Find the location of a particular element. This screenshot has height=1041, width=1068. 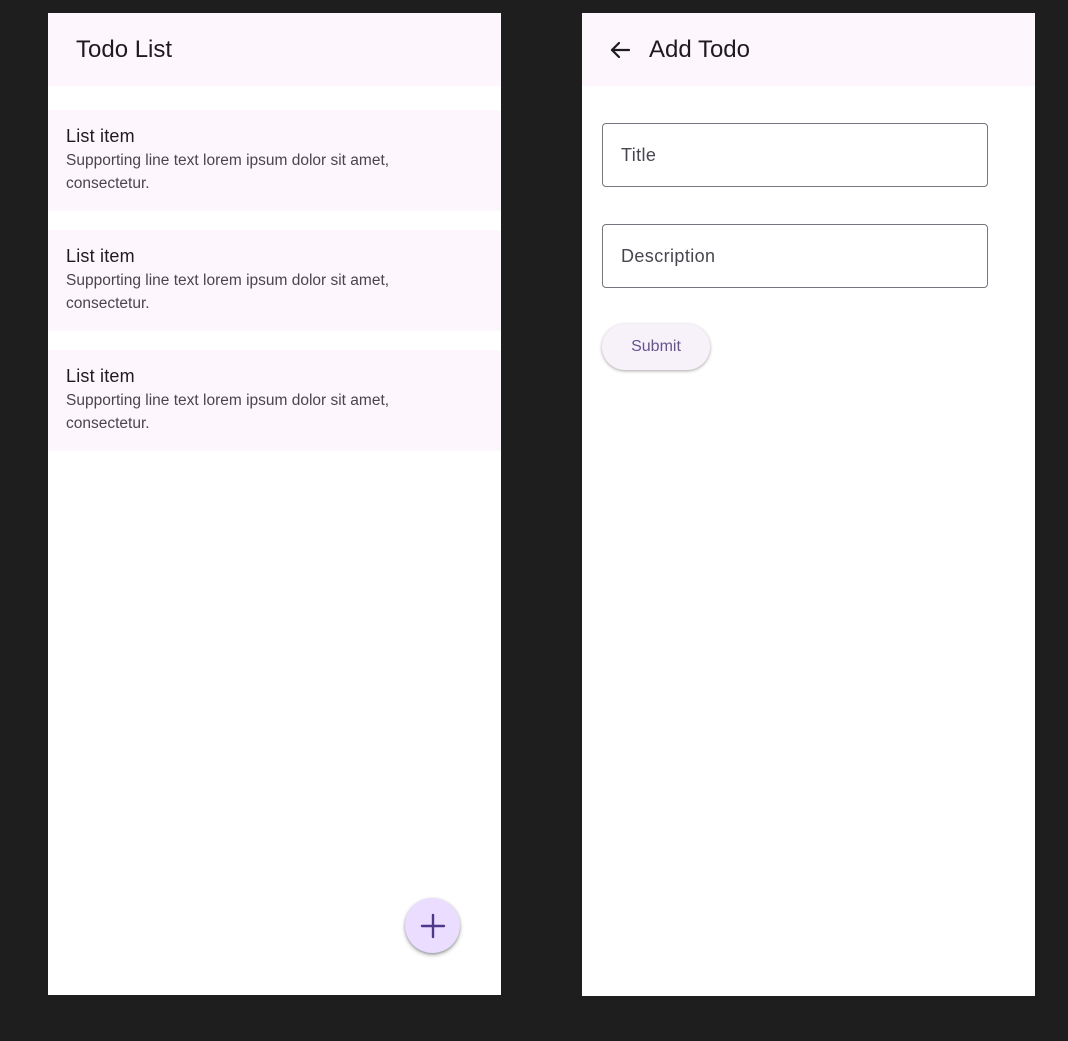

add-todo-fab is located at coordinates (432, 925).